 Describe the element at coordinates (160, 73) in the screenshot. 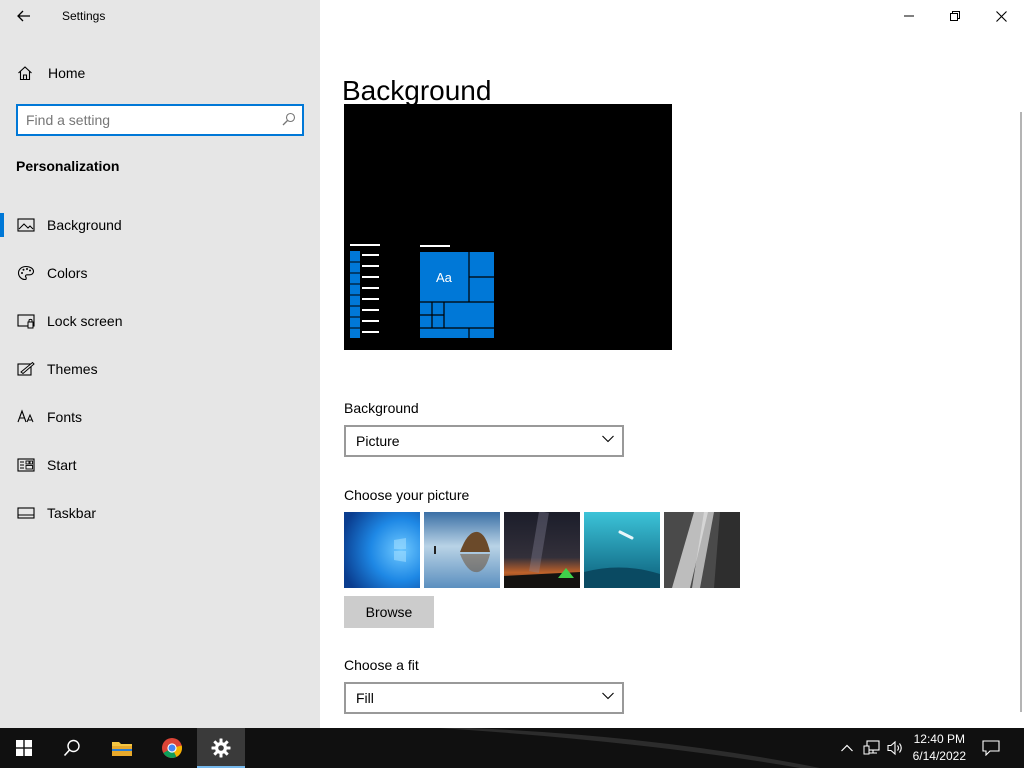

I see `nav-home: Home` at that location.